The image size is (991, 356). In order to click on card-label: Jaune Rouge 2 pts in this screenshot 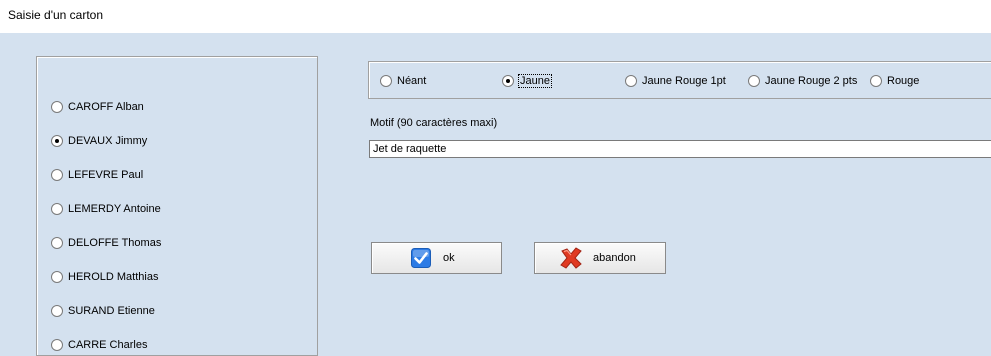, I will do `click(811, 81)`.